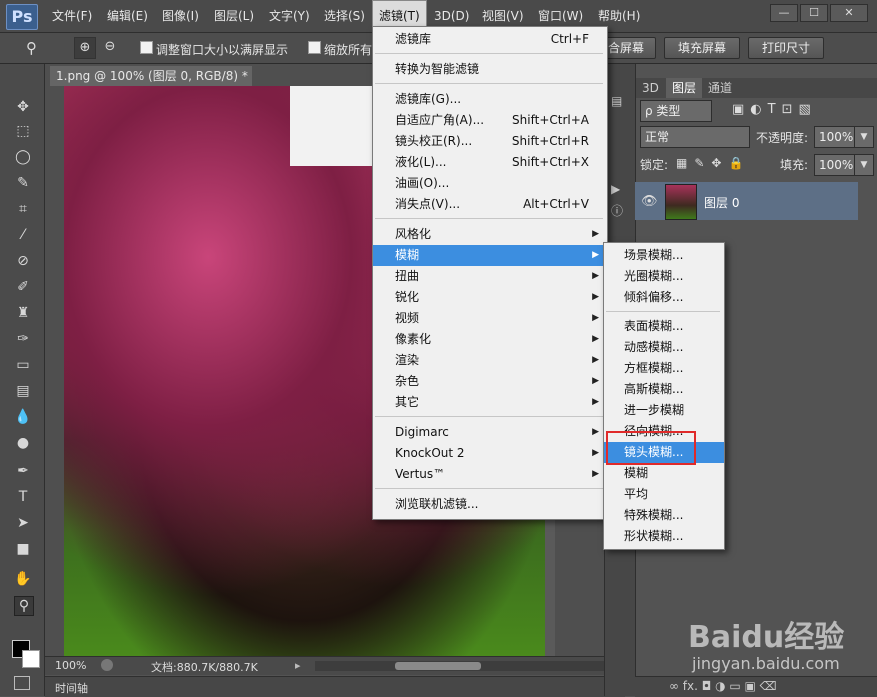 The height and width of the screenshot is (697, 877). I want to click on horizontal-scroll-thumb, so click(438, 666).